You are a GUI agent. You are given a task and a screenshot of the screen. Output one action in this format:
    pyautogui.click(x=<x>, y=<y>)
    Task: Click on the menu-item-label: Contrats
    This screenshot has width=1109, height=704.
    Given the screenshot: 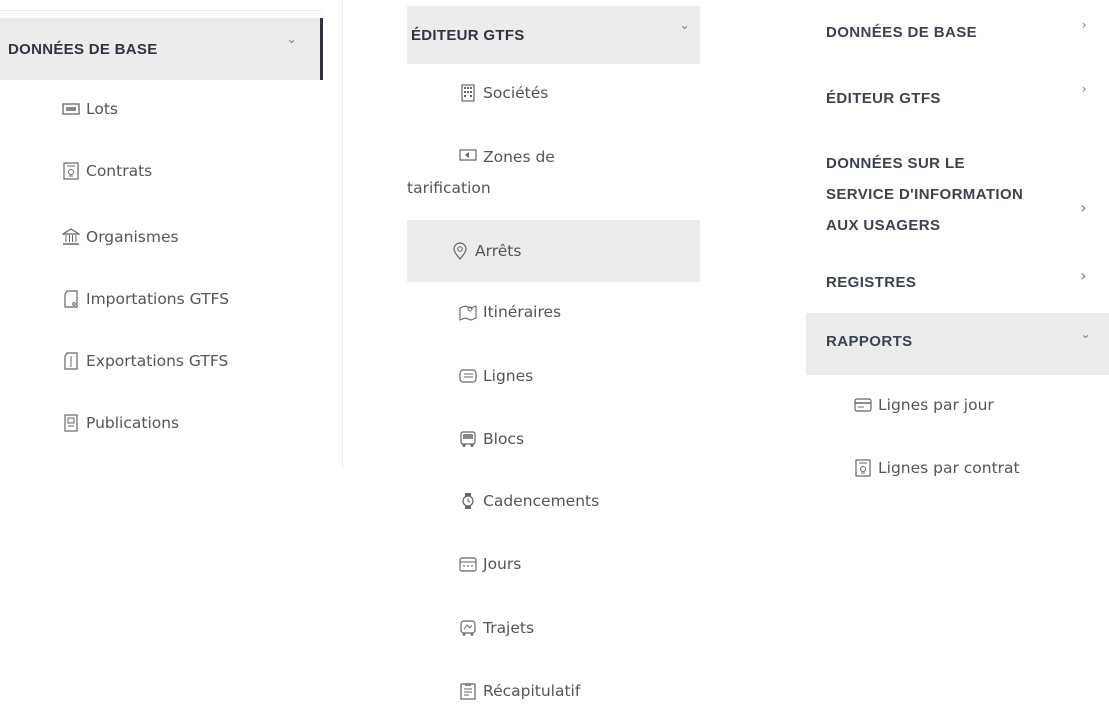 What is the action you would take?
    pyautogui.click(x=119, y=171)
    